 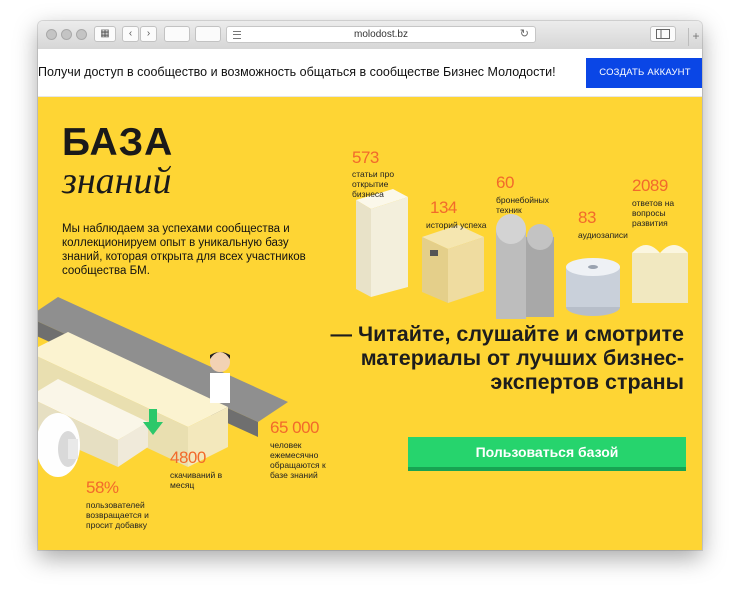 What do you see at coordinates (524, 34) in the screenshot?
I see `reload-icon: ↻` at bounding box center [524, 34].